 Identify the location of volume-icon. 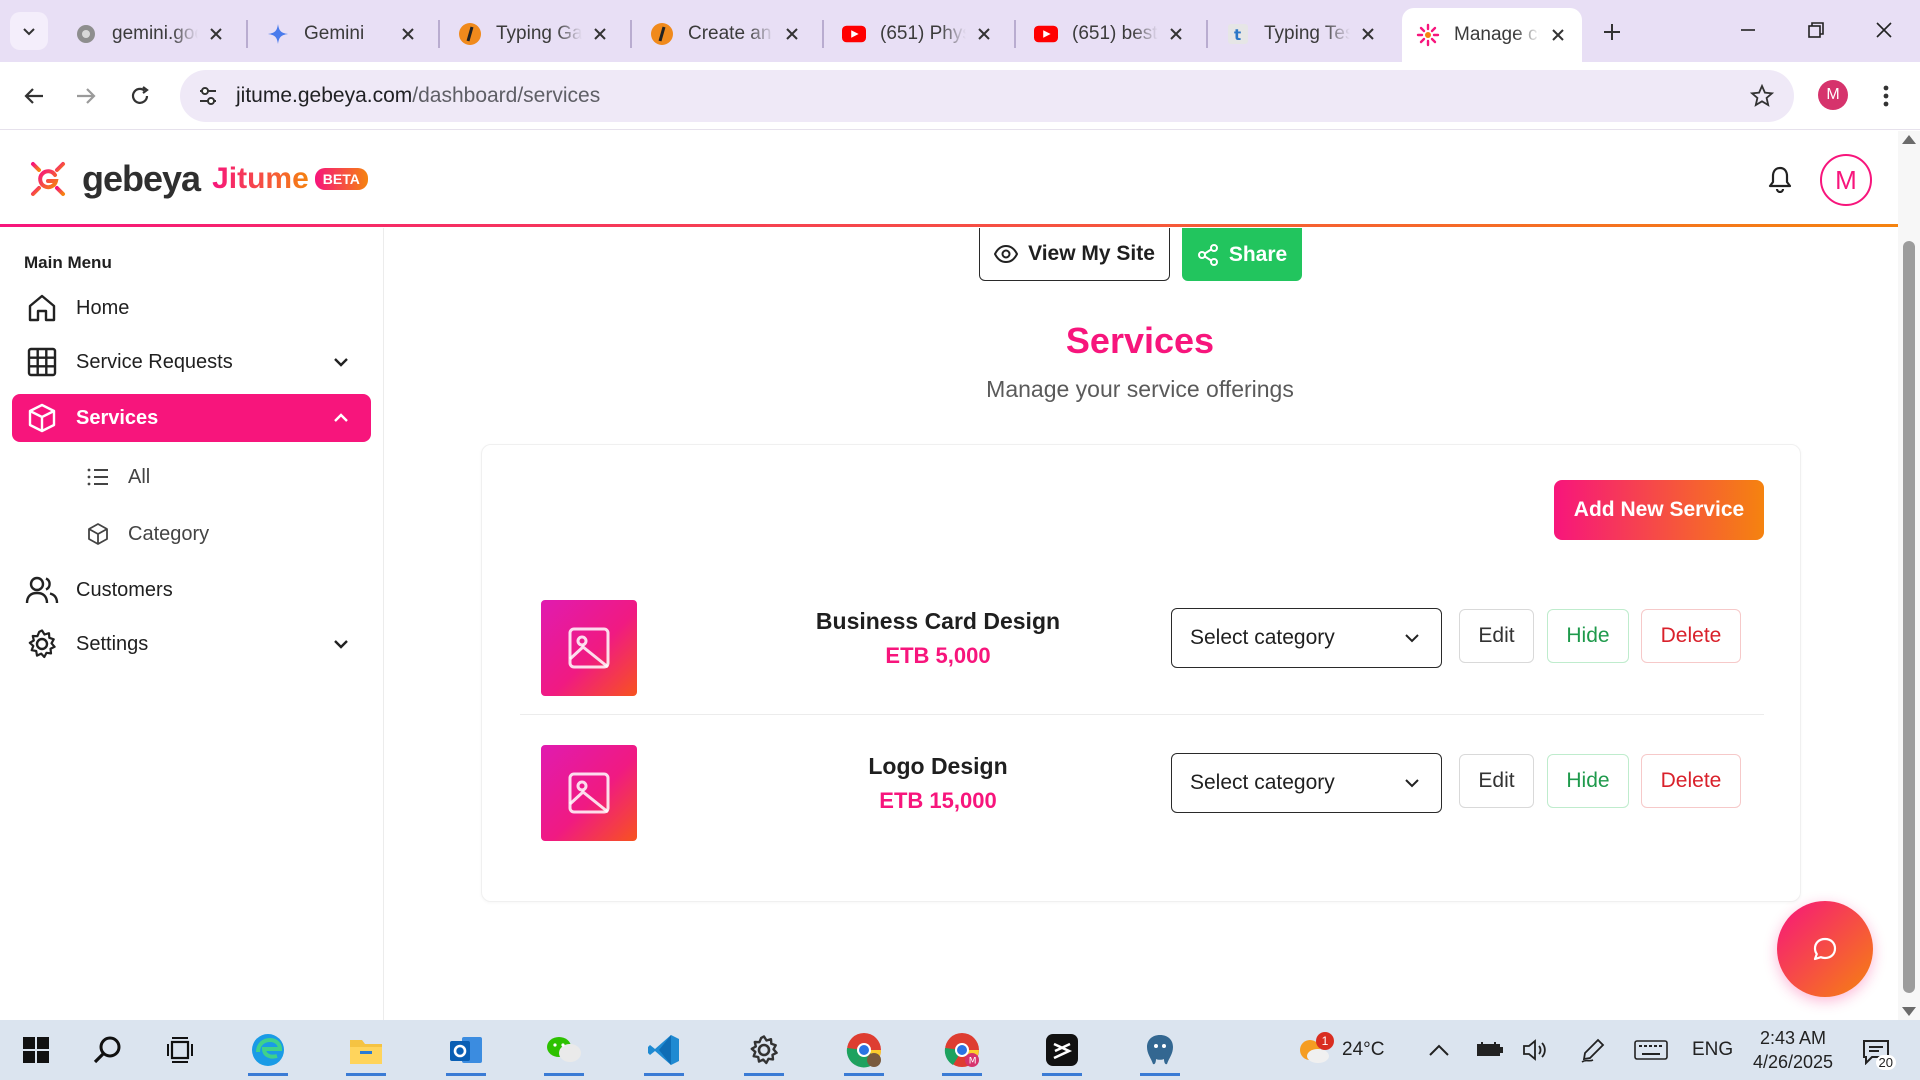
(1536, 1050).